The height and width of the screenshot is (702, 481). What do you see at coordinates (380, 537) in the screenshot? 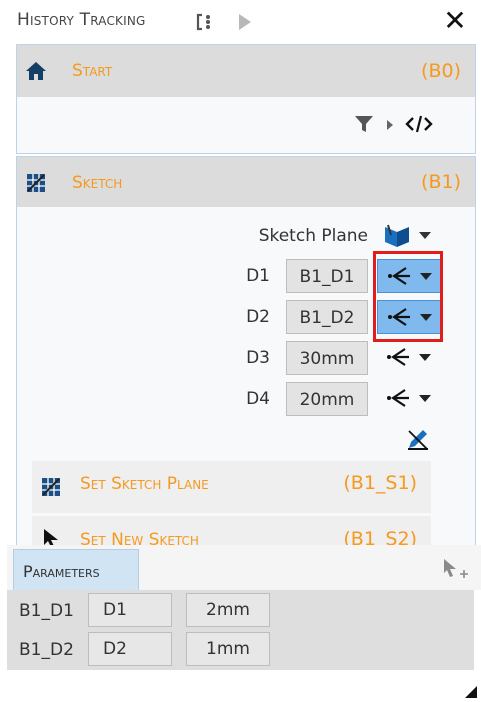
I see `sub-item-code: (B1_S2)` at bounding box center [380, 537].